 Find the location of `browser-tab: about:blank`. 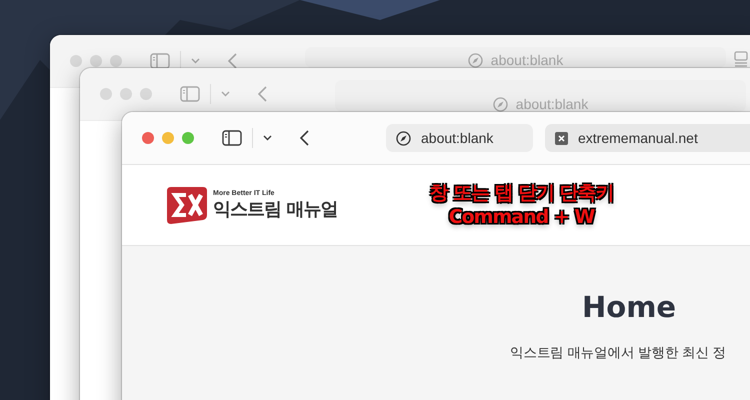

browser-tab: about:blank is located at coordinates (459, 138).